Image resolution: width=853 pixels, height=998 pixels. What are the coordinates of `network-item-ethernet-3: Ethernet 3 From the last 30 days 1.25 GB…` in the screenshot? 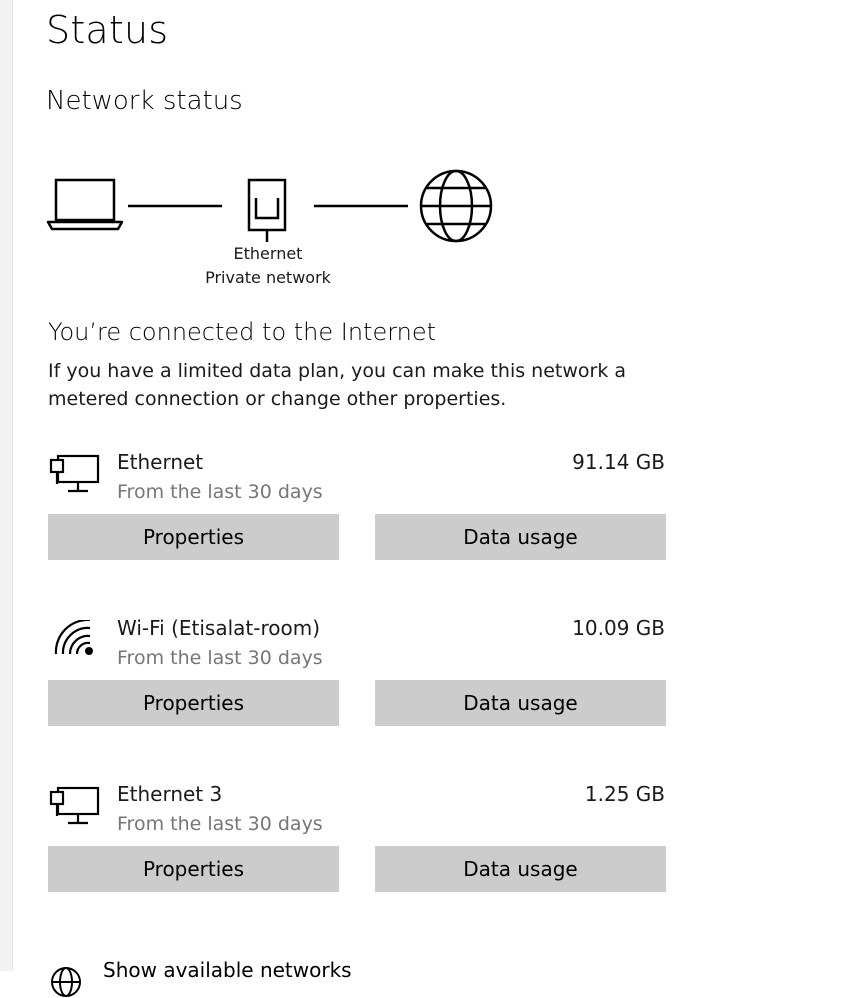 It's located at (358, 859).